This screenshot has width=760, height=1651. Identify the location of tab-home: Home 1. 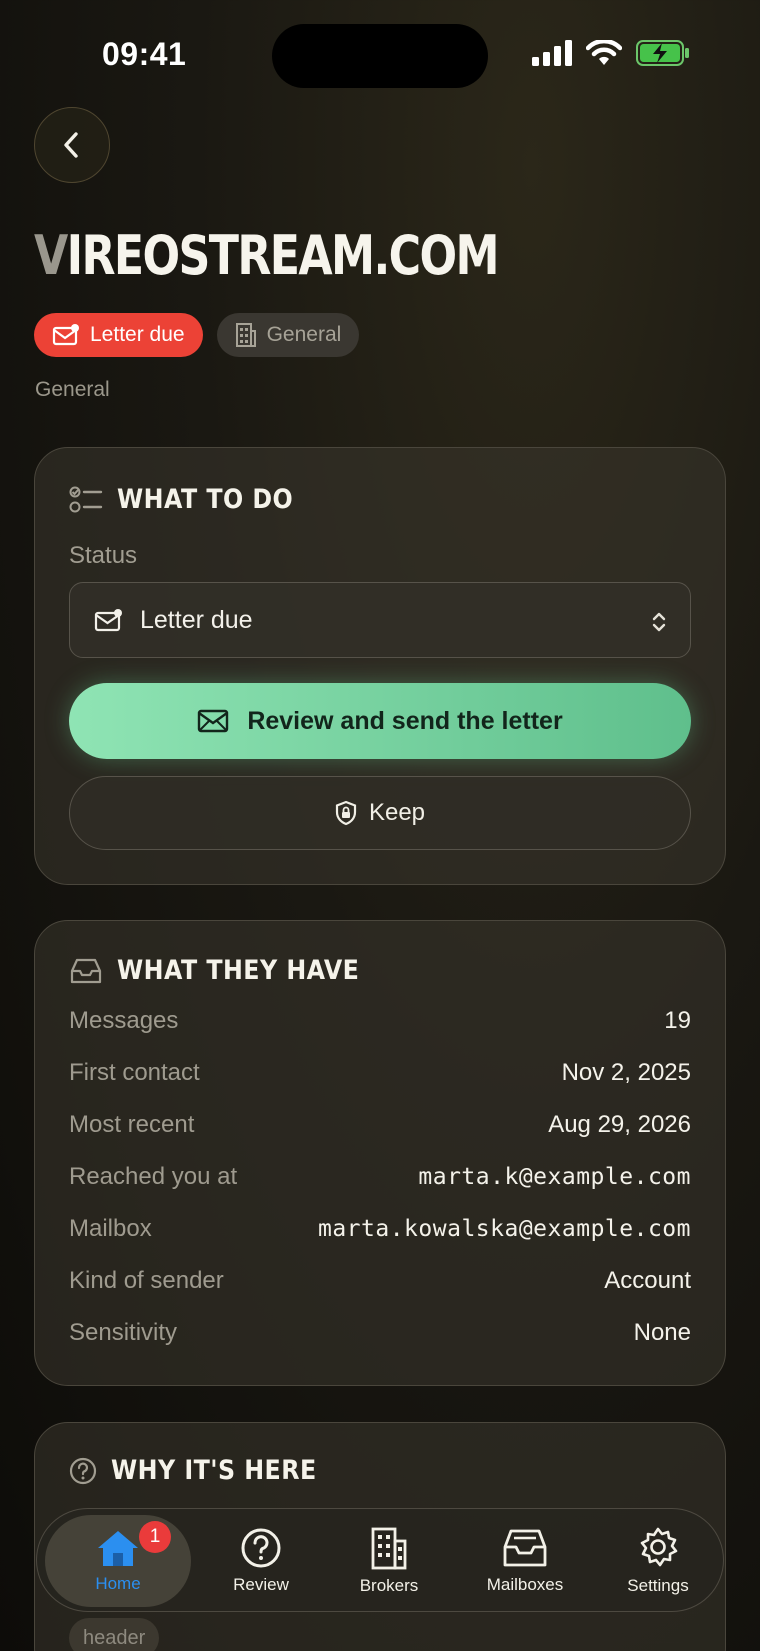
(118, 1561).